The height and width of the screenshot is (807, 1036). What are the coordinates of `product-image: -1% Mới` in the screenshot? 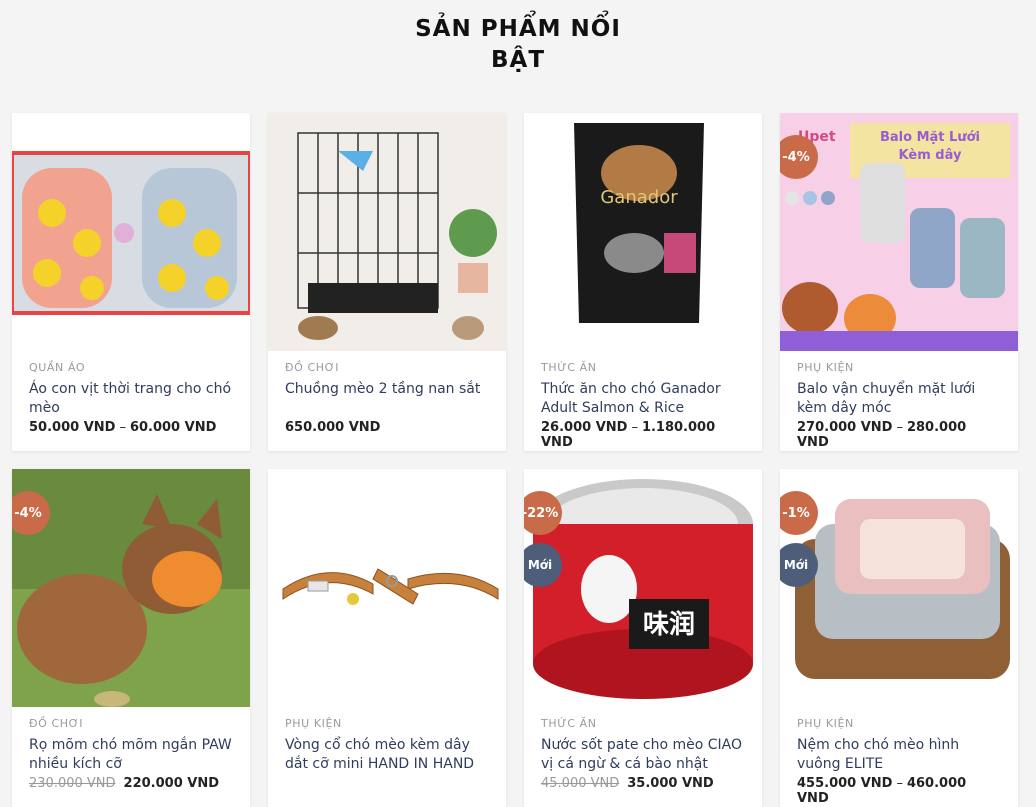 It's located at (899, 588).